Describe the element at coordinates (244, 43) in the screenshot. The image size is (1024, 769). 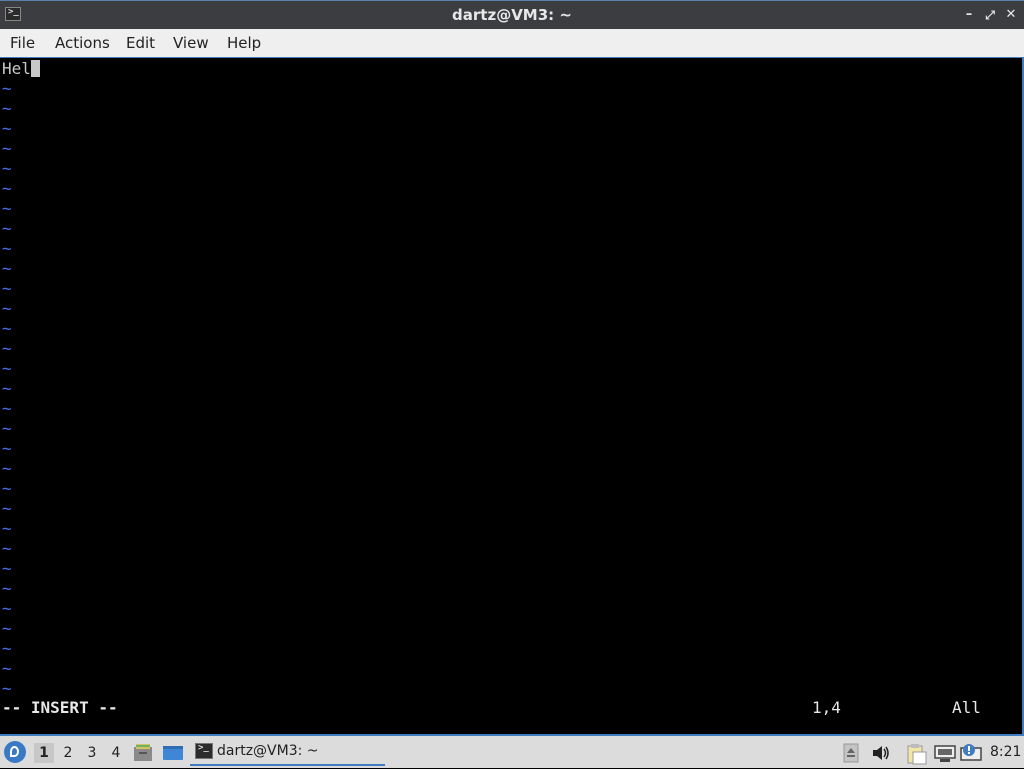
I see `menu-help: Help` at that location.